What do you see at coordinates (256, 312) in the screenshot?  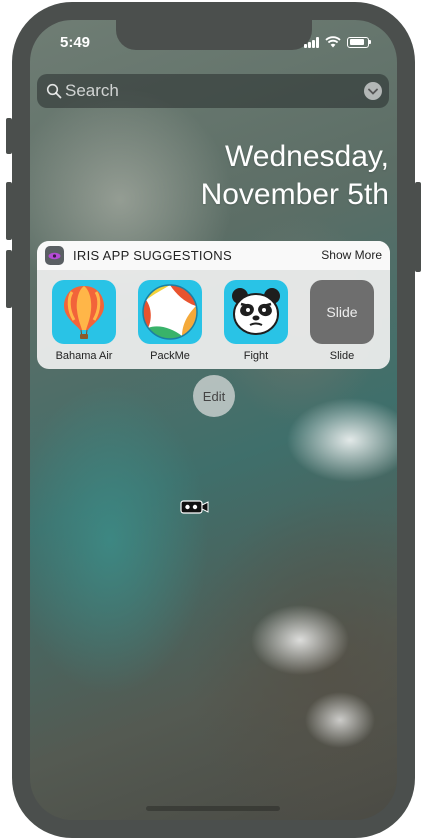 I see `panda-icon` at bounding box center [256, 312].